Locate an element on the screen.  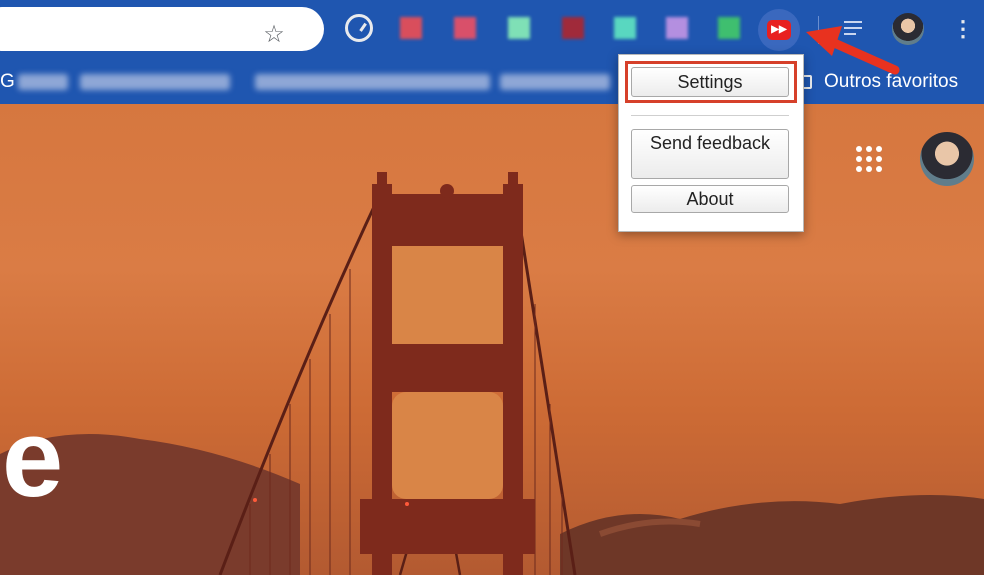
tower-upper-window is located at coordinates (447, 295).